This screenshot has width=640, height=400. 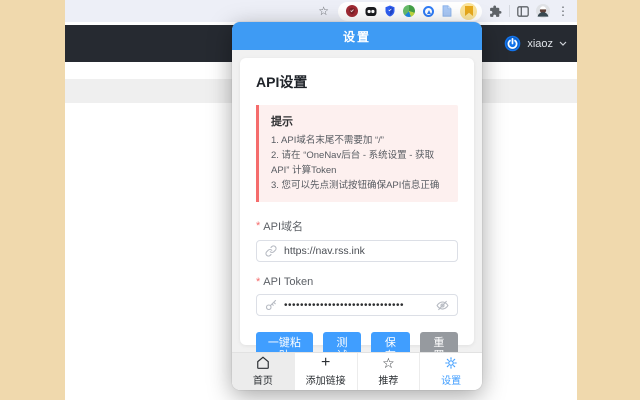 I want to click on api-token-label-text: API Token, so click(x=288, y=282).